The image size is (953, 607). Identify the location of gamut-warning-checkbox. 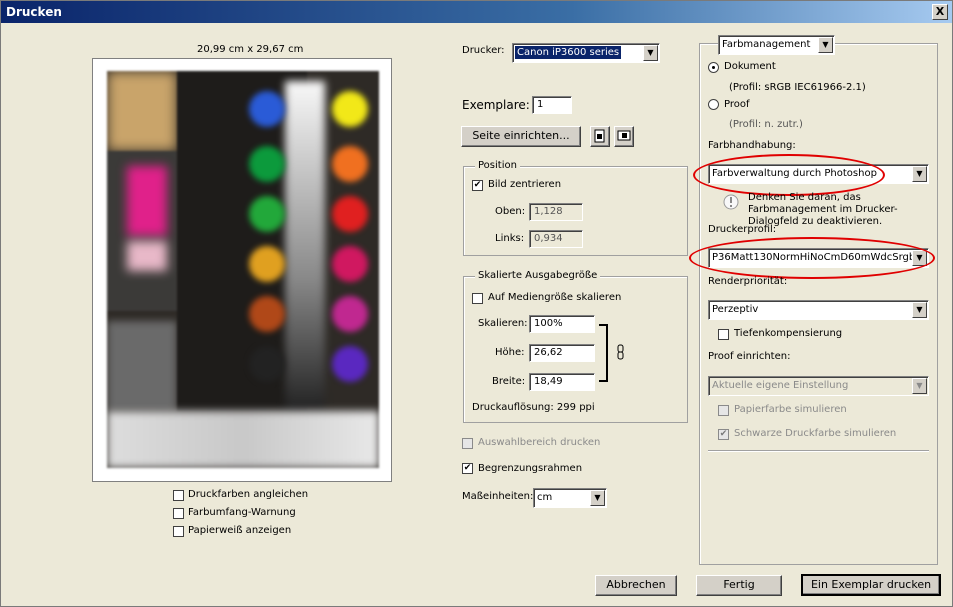
(178, 513).